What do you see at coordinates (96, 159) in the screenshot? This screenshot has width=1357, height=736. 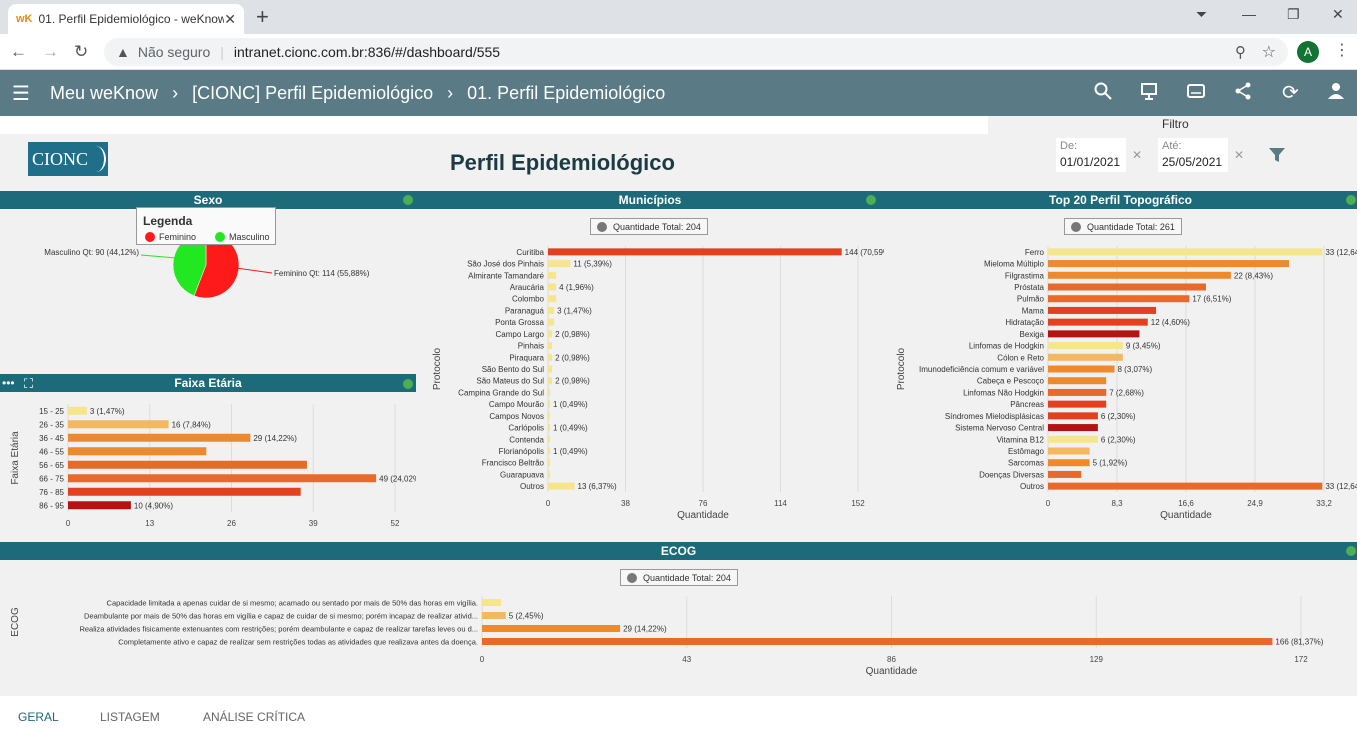 I see `logo-wave` at bounding box center [96, 159].